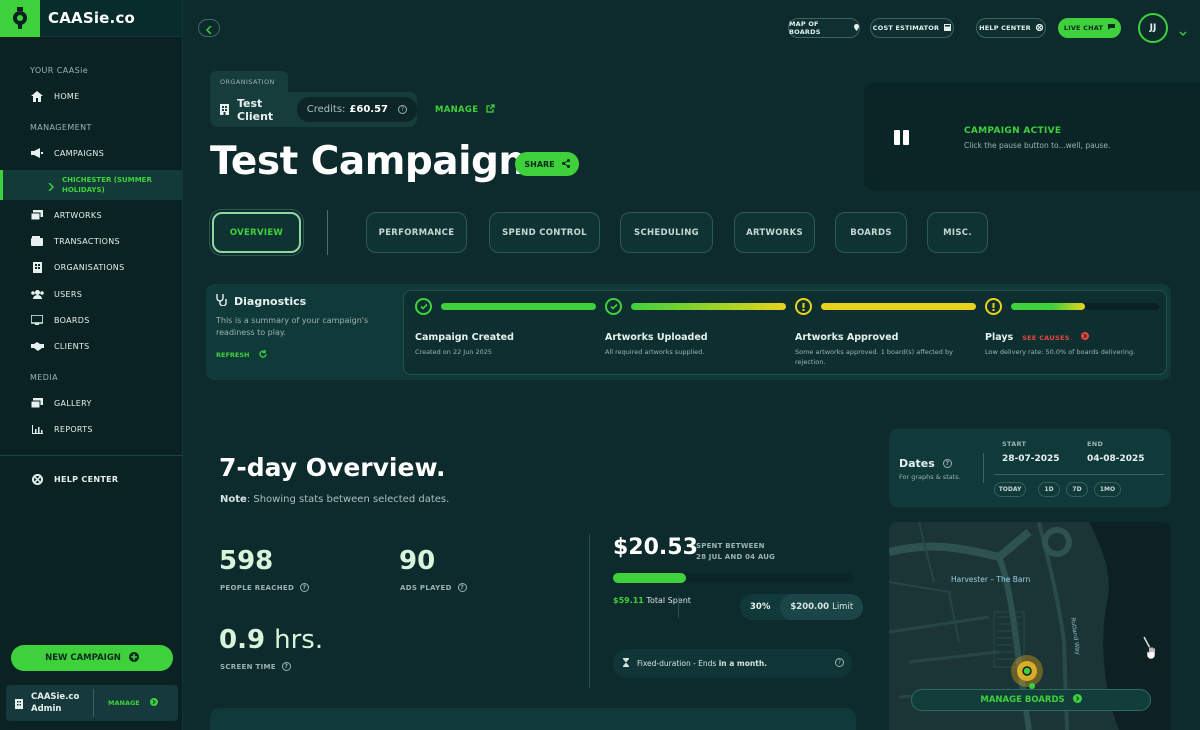 The height and width of the screenshot is (730, 1200). What do you see at coordinates (107, 185) in the screenshot?
I see `sidebar-subitem-label: CHICHESTER (SUMMER HOLIDAYS)` at bounding box center [107, 185].